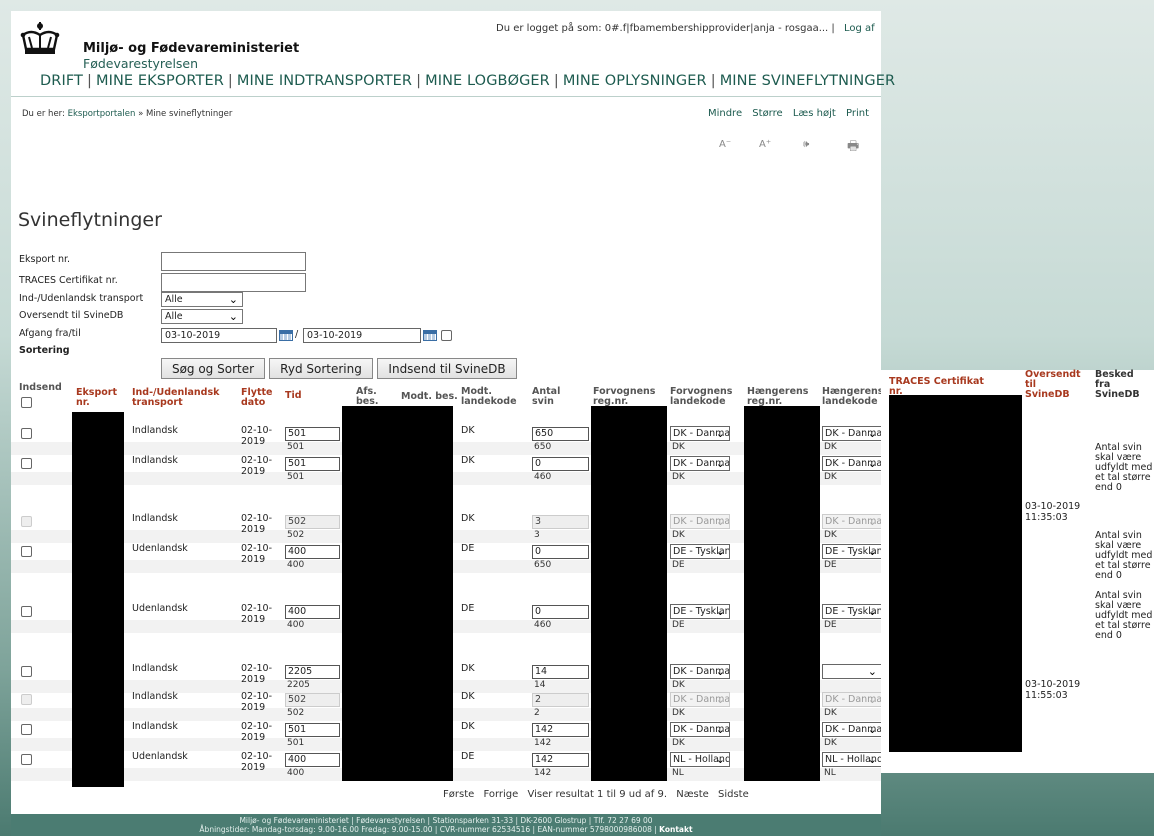 This screenshot has width=1154, height=836. I want to click on pager-first: Første, so click(458, 794).